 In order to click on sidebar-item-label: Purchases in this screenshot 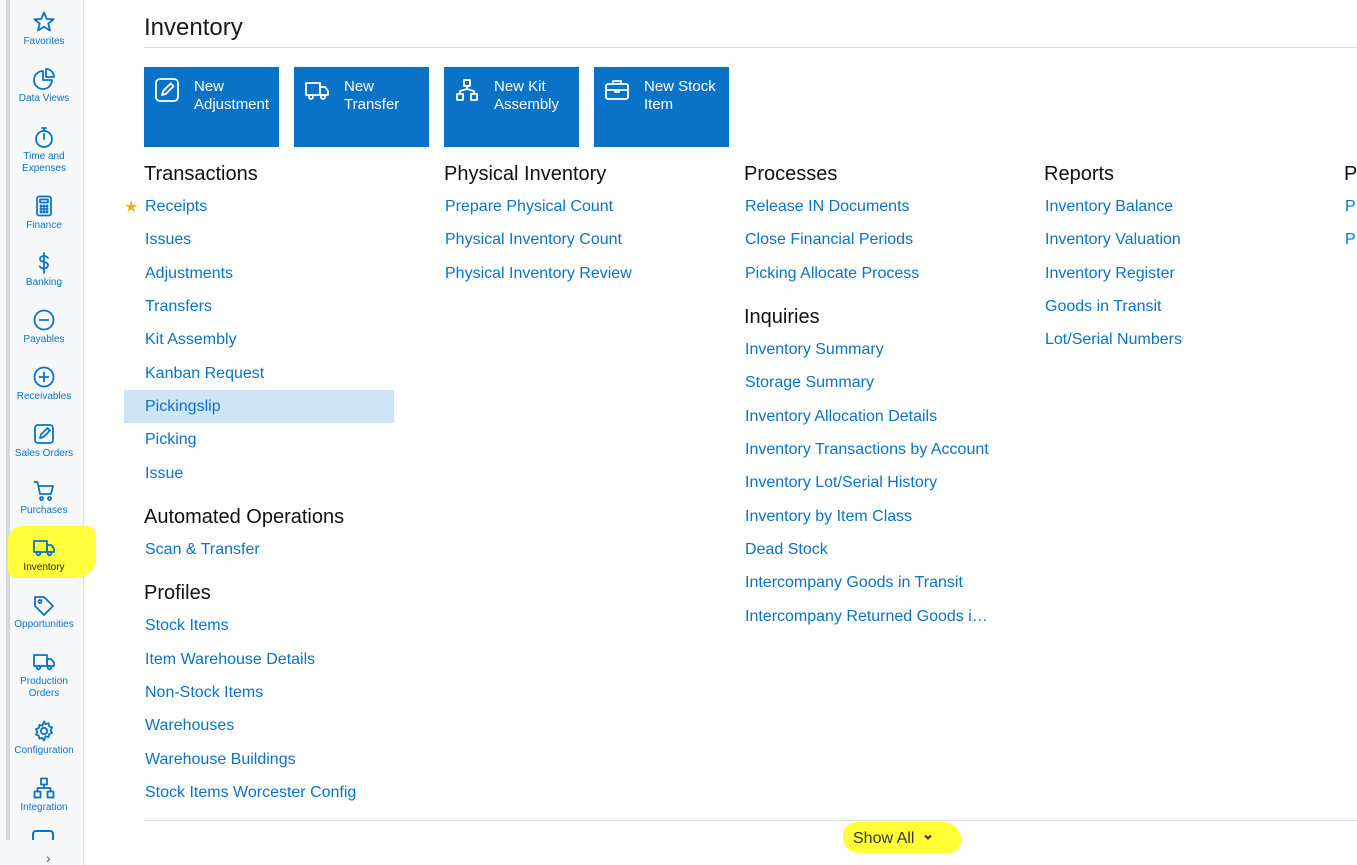, I will do `click(44, 510)`.